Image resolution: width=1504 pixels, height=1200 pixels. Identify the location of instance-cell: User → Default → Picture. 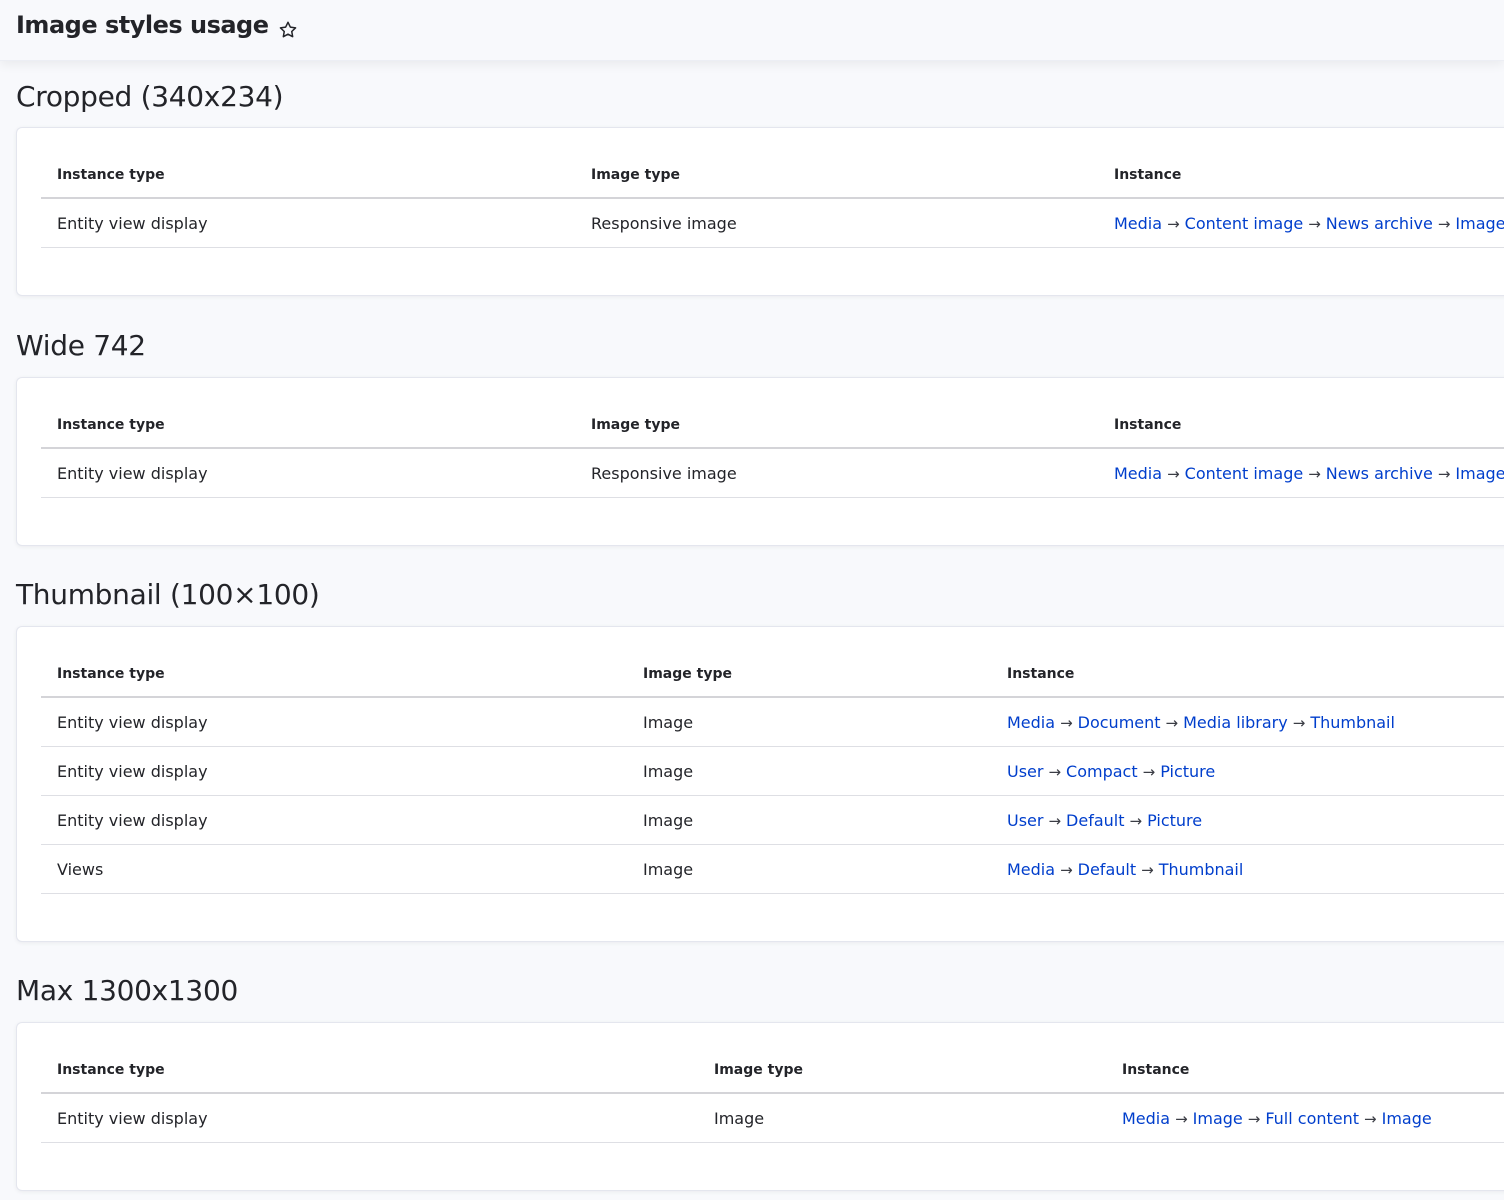
(1247, 820).